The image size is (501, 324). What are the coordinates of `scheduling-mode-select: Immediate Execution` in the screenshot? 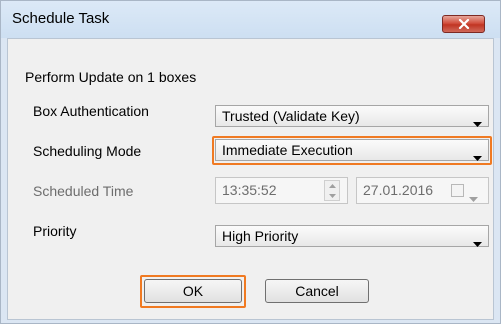 It's located at (352, 150).